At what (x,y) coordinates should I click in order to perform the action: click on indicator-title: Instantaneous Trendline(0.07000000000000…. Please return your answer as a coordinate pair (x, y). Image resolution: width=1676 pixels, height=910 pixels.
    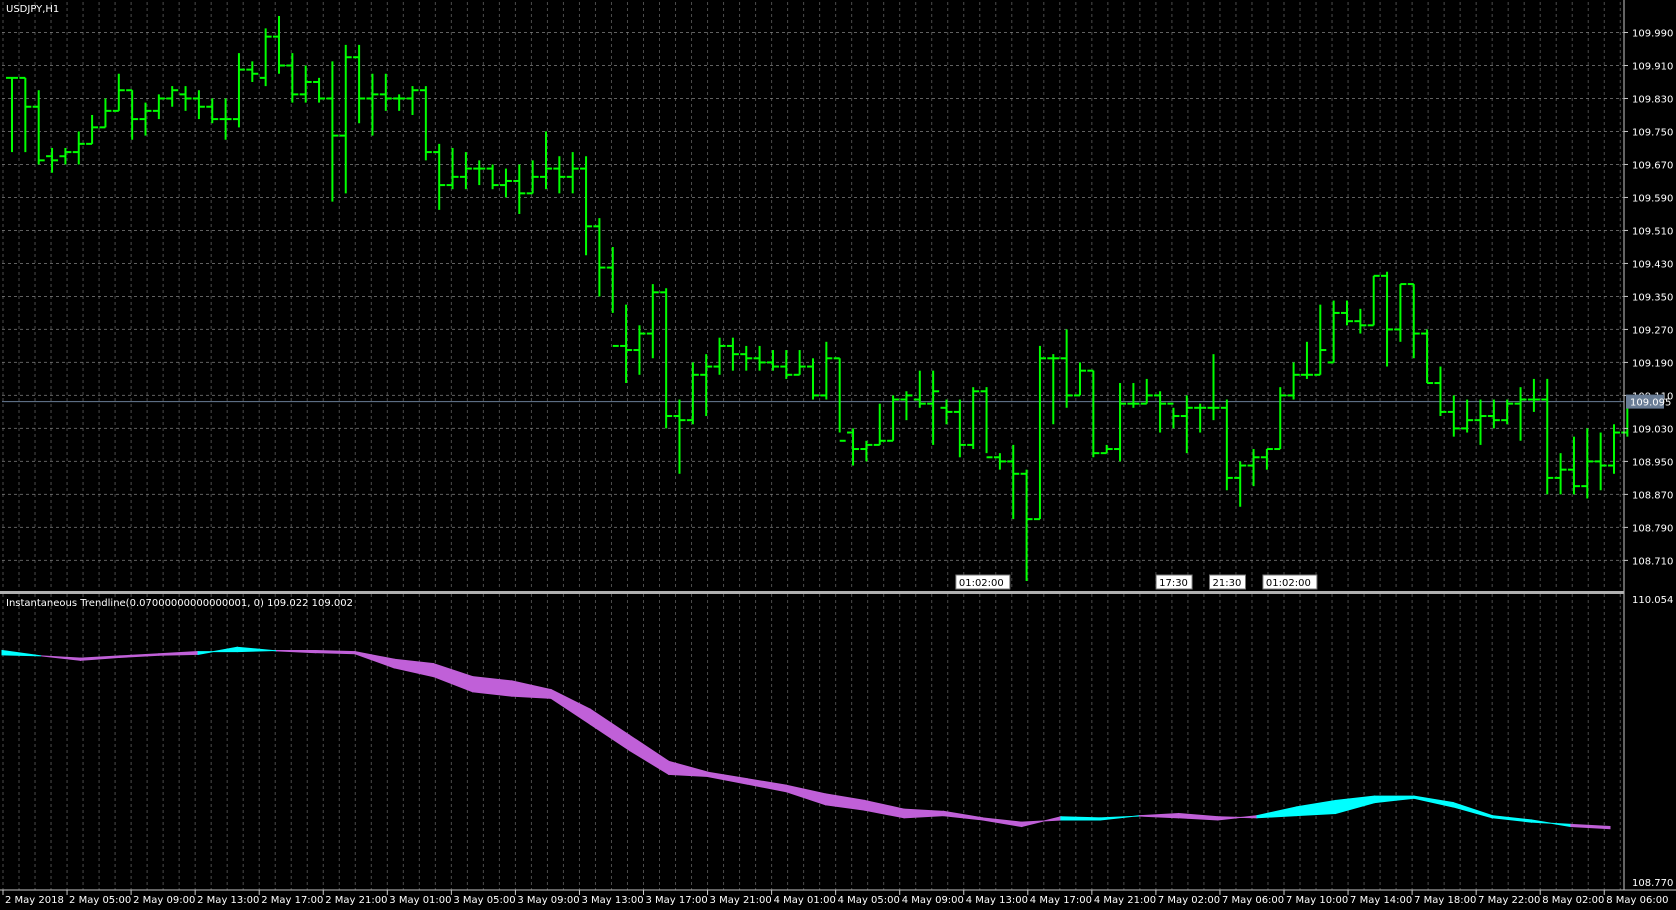
    Looking at the image, I should click on (179, 603).